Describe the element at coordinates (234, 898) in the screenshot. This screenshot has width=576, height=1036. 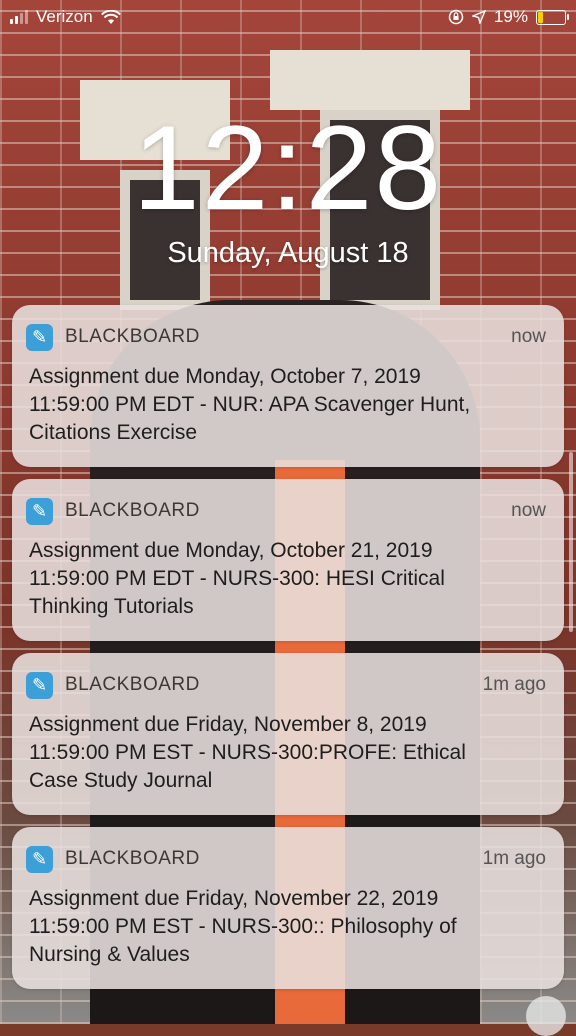
I see `notification-line: Assignment due Friday, November 22, 2019` at that location.